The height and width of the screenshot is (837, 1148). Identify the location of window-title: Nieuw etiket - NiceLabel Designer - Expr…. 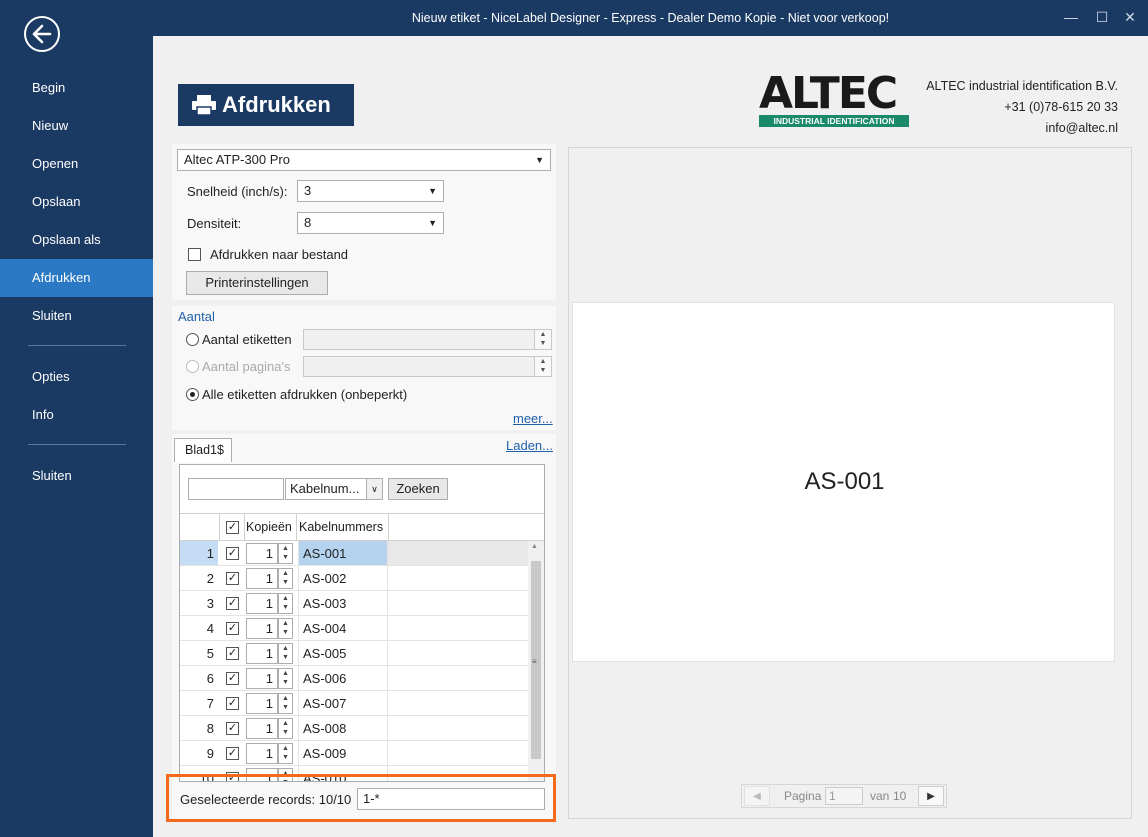
(650, 18).